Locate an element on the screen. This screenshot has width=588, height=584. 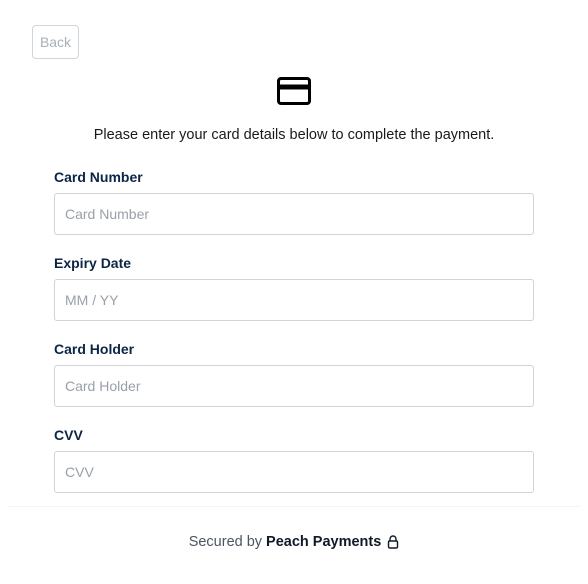
lock-icon is located at coordinates (393, 542).